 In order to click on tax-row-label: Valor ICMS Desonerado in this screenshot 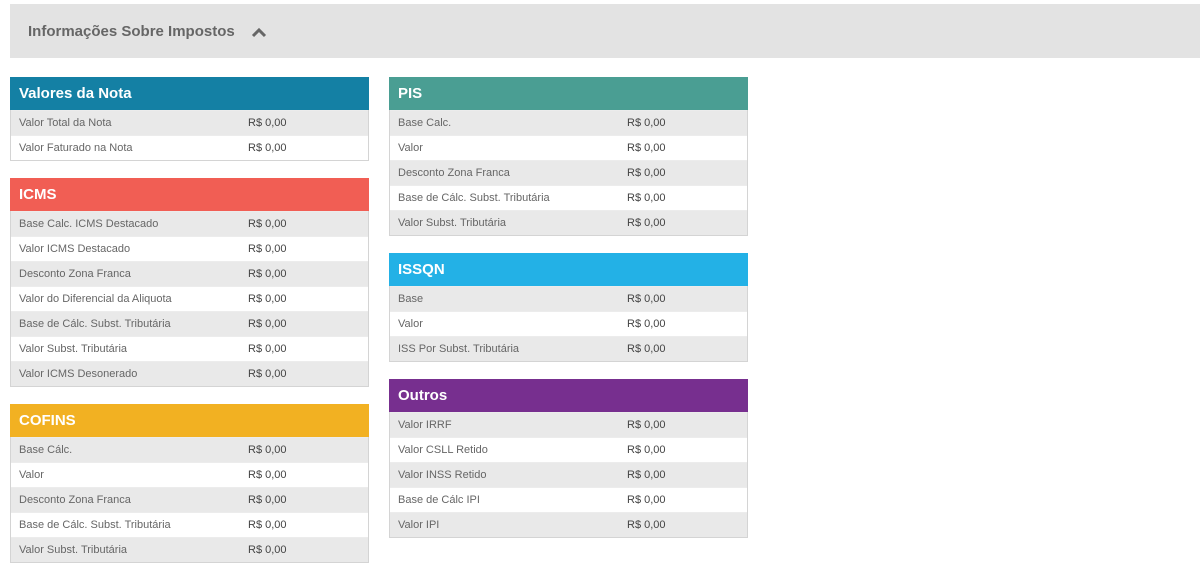, I will do `click(78, 374)`.